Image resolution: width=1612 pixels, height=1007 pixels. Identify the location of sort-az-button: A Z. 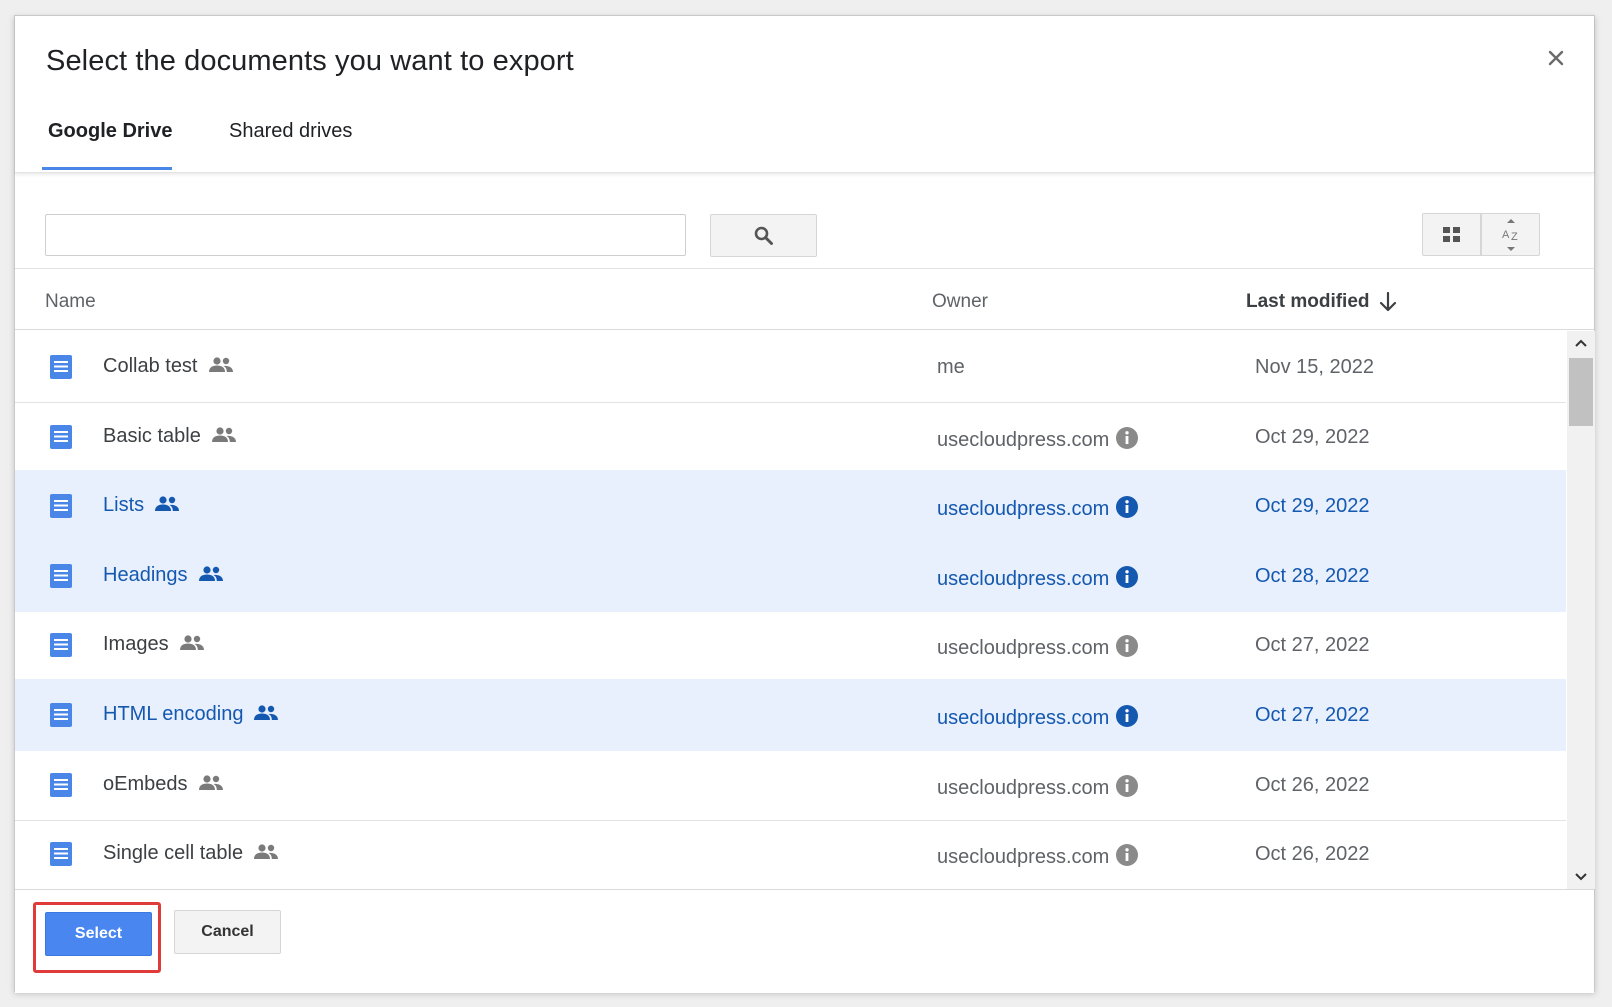
(1510, 234).